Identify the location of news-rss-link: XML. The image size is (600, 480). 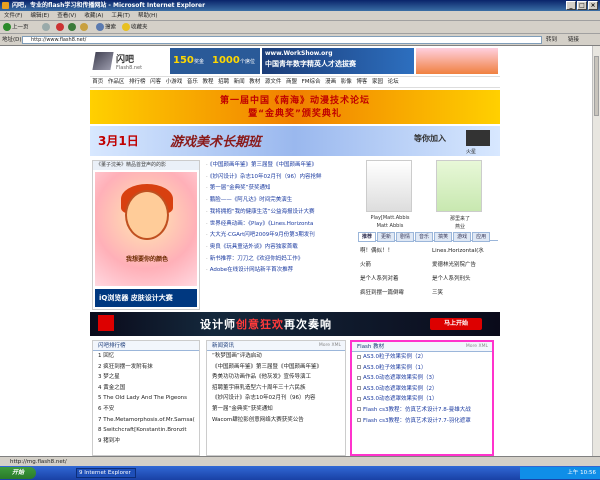
(336, 345).